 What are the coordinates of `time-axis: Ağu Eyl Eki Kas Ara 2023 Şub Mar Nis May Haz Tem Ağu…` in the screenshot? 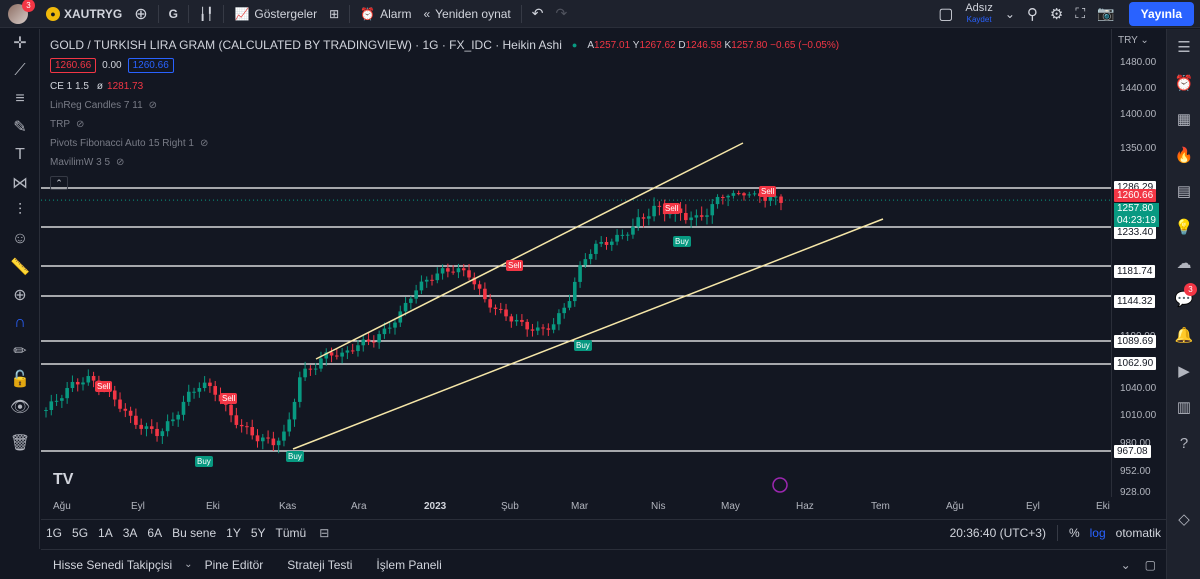 It's located at (576, 507).